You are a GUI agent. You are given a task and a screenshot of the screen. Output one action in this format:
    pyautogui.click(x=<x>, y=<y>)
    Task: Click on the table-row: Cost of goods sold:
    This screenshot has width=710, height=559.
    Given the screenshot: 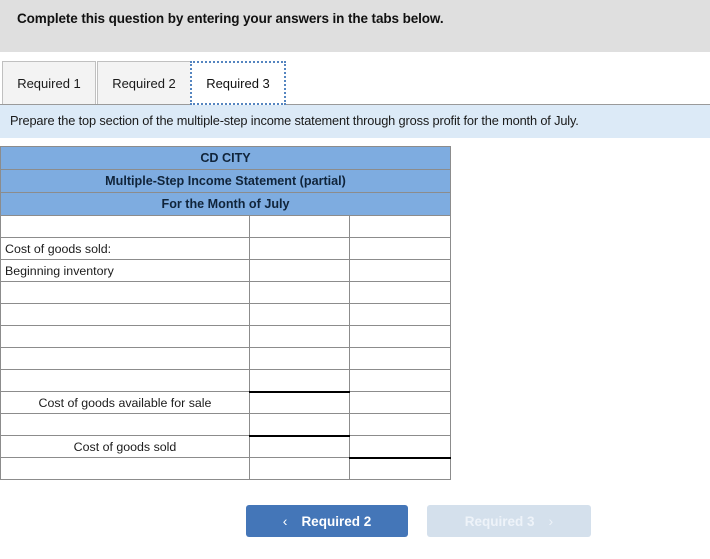 What is the action you would take?
    pyautogui.click(x=226, y=248)
    